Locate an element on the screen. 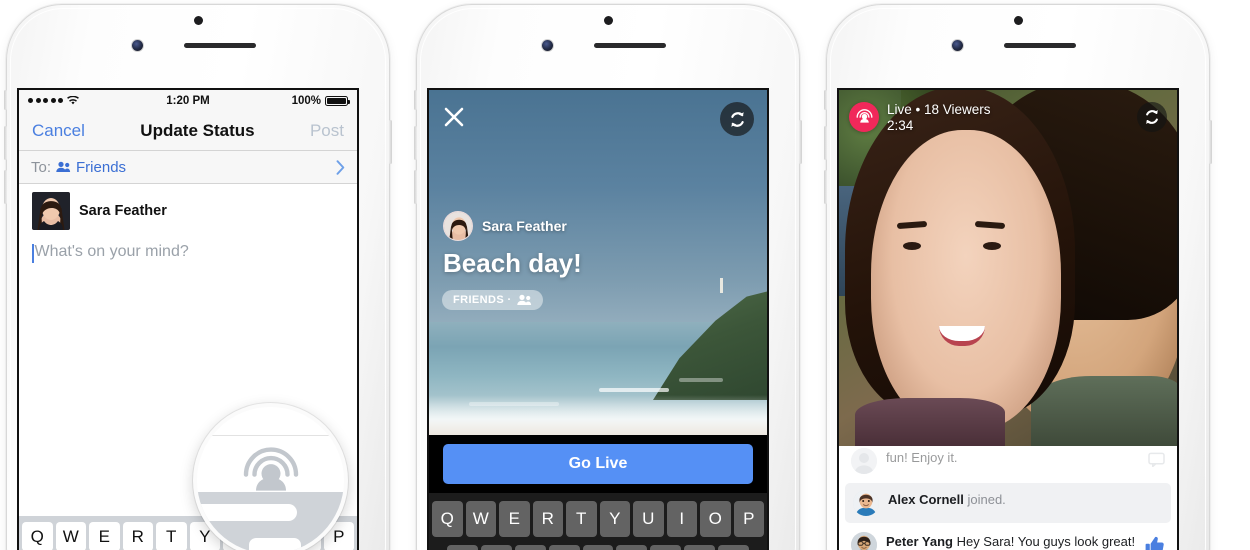 This screenshot has height=550, width=1250. comment-text: Alex Cornell joined. is located at coordinates (1025, 499).